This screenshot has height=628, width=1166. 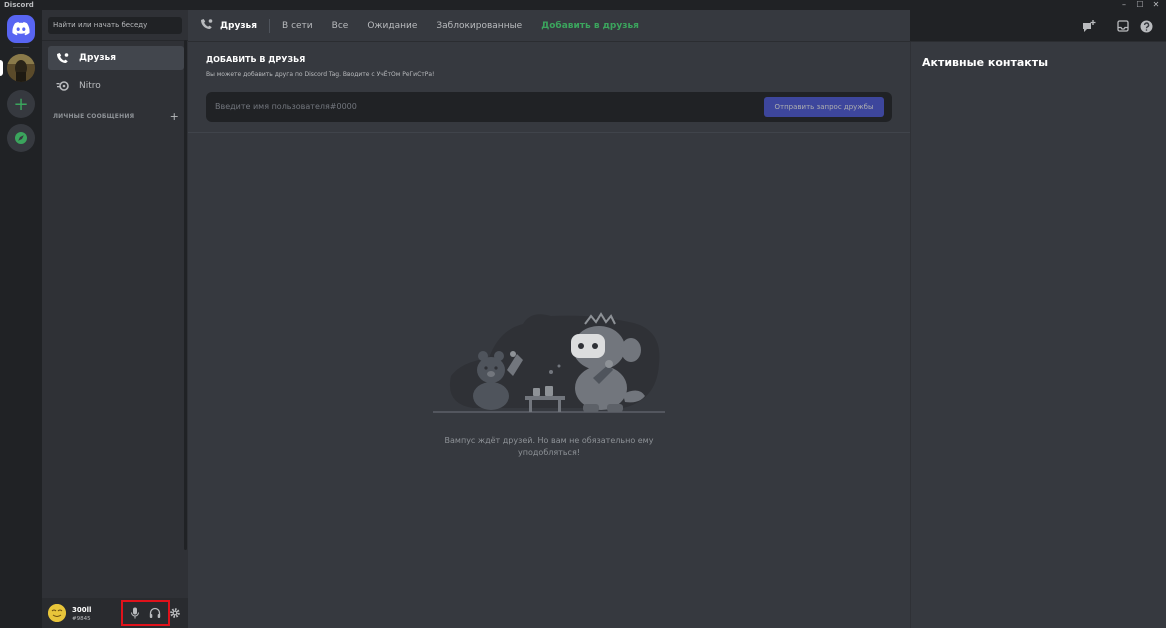 What do you see at coordinates (1140, 5) in the screenshot?
I see `maximize-button: ☐` at bounding box center [1140, 5].